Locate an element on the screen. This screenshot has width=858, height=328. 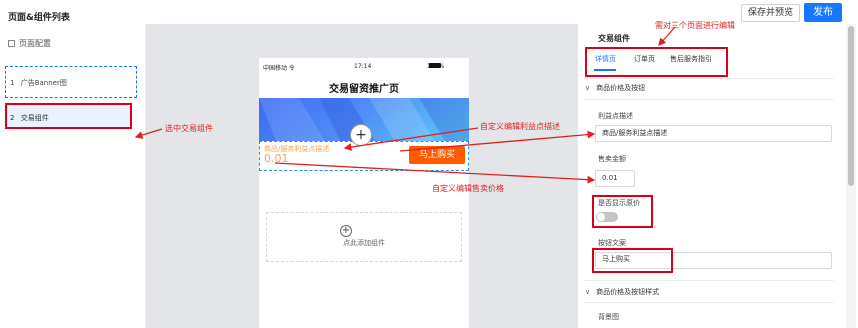
component-label: 交易组件 is located at coordinates (34, 118).